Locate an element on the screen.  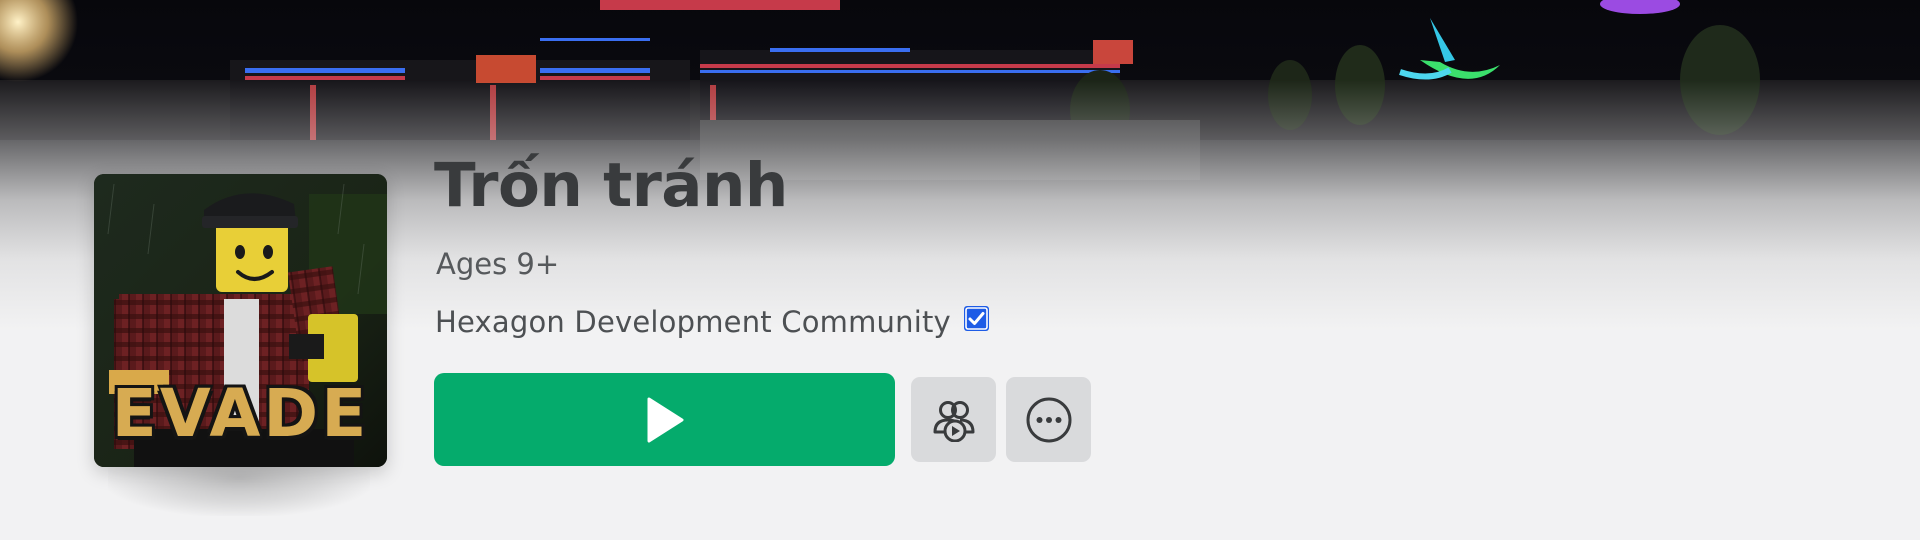
party-icon is located at coordinates (953, 421).